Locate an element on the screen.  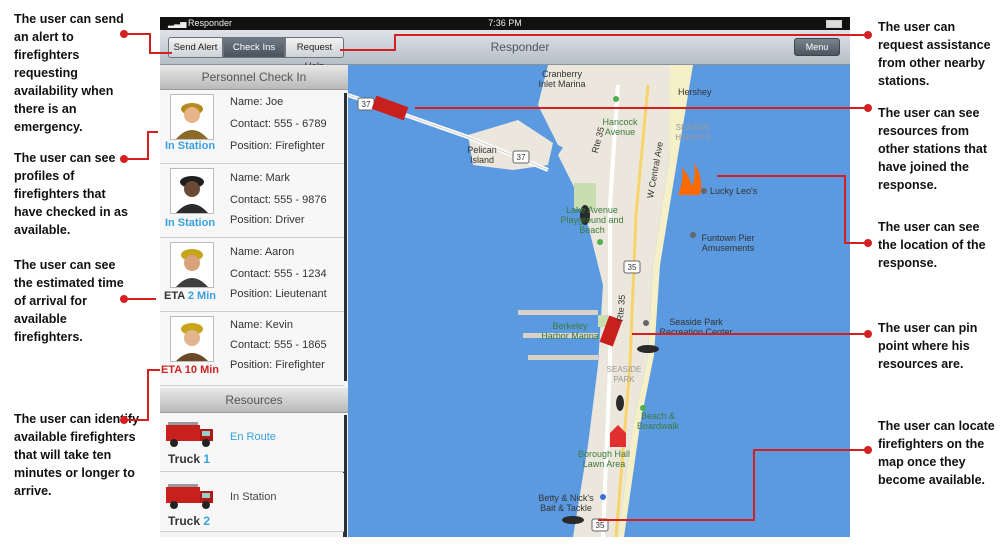
signal-icon: ▂▃▅ is located at coordinates (177, 23).